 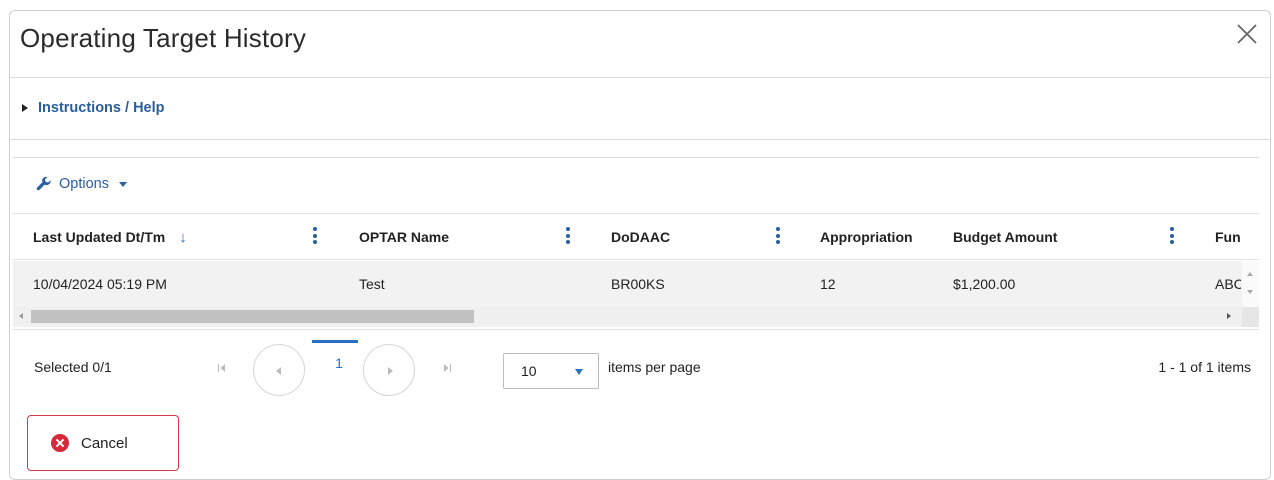 I want to click on close-icon, so click(x=1247, y=34).